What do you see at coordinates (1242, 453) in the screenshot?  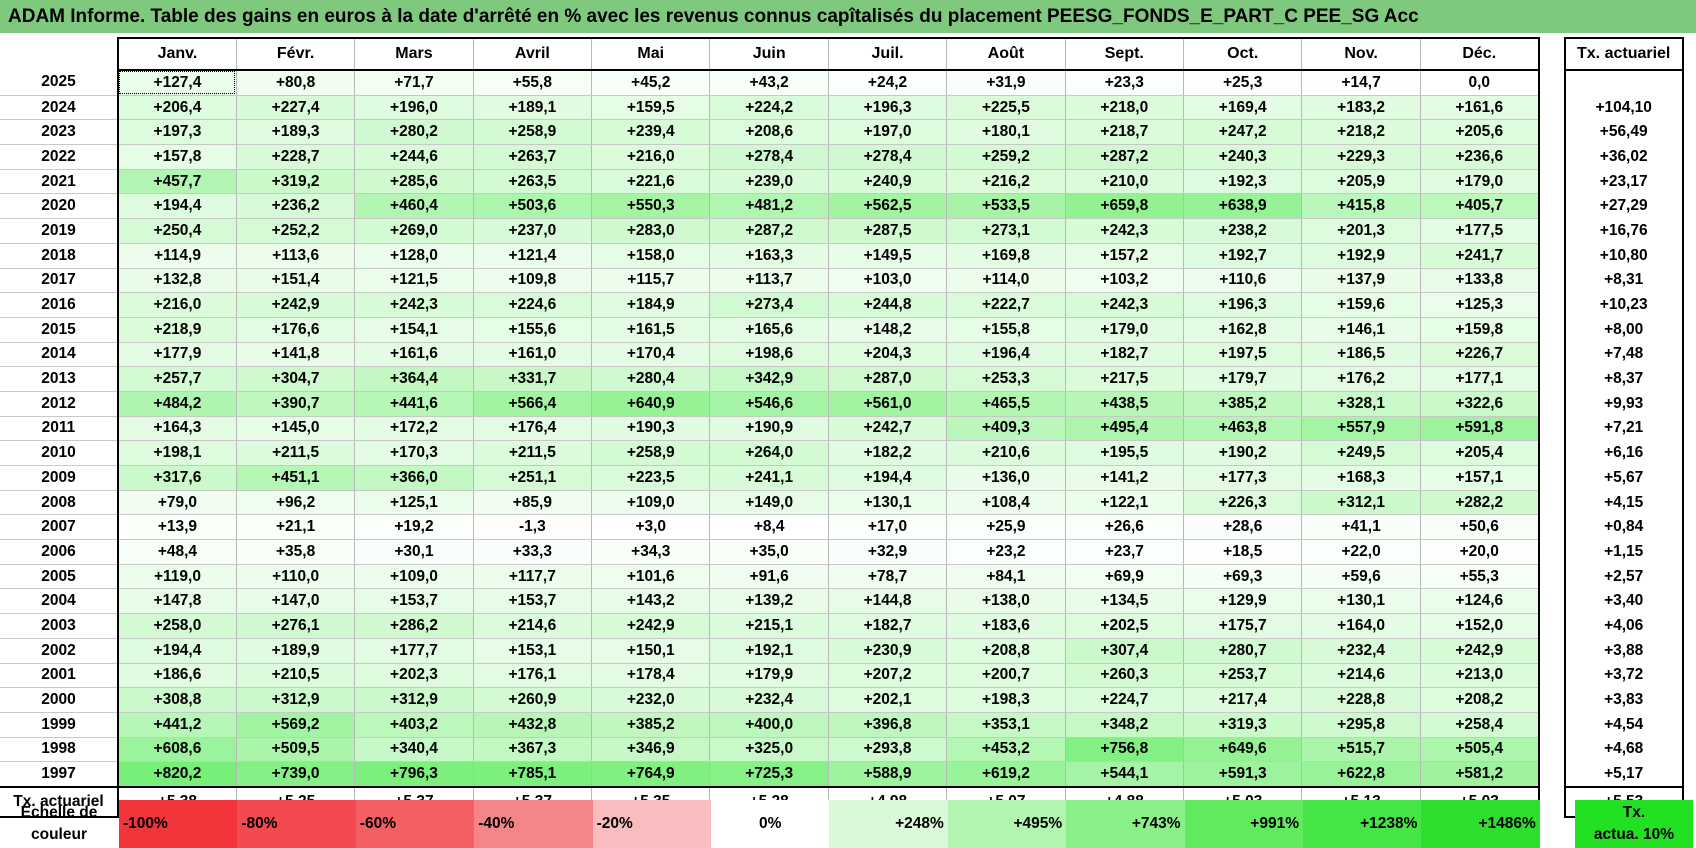 I see `gain-cell: +190,2` at bounding box center [1242, 453].